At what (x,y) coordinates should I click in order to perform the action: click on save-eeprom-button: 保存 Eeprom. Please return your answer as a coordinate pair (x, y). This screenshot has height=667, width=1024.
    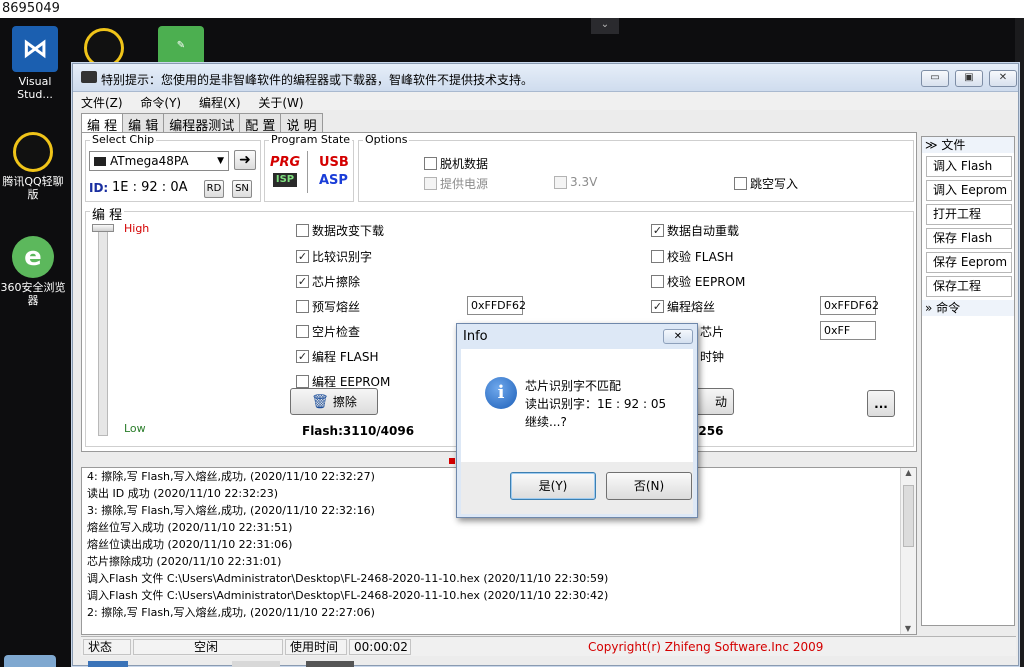
    Looking at the image, I should click on (969, 262).